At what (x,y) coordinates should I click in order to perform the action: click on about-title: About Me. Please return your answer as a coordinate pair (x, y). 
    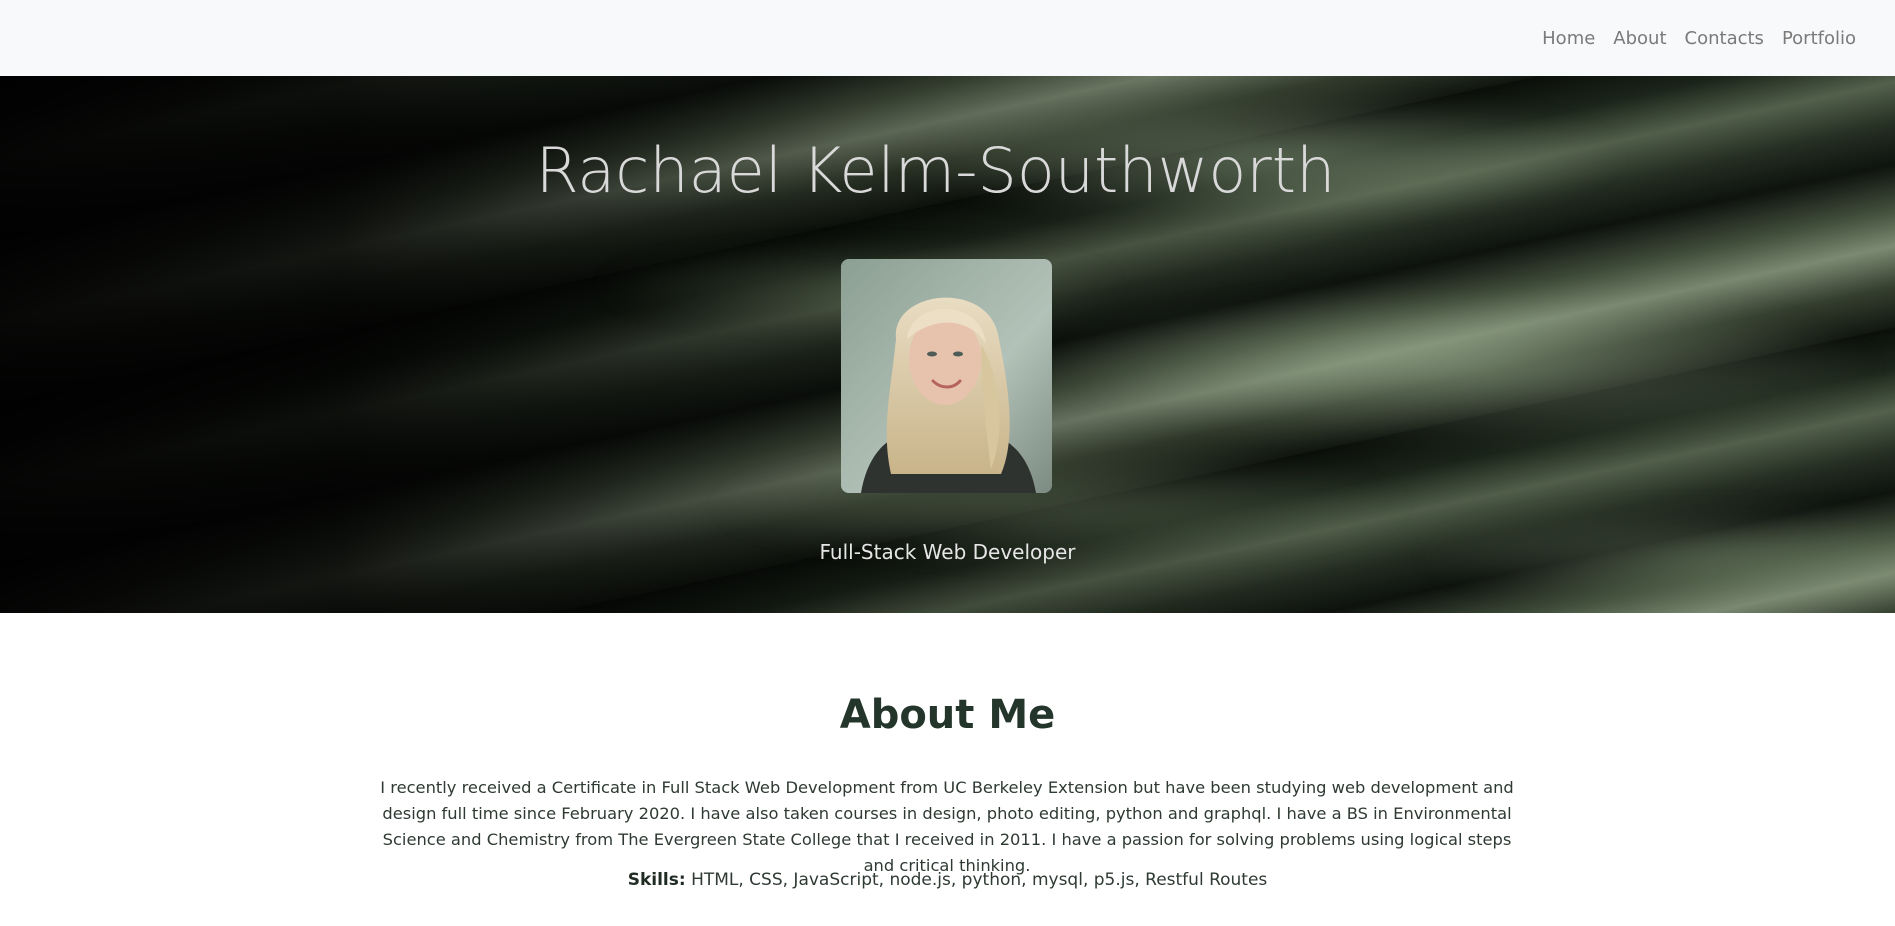
    Looking at the image, I should click on (947, 715).